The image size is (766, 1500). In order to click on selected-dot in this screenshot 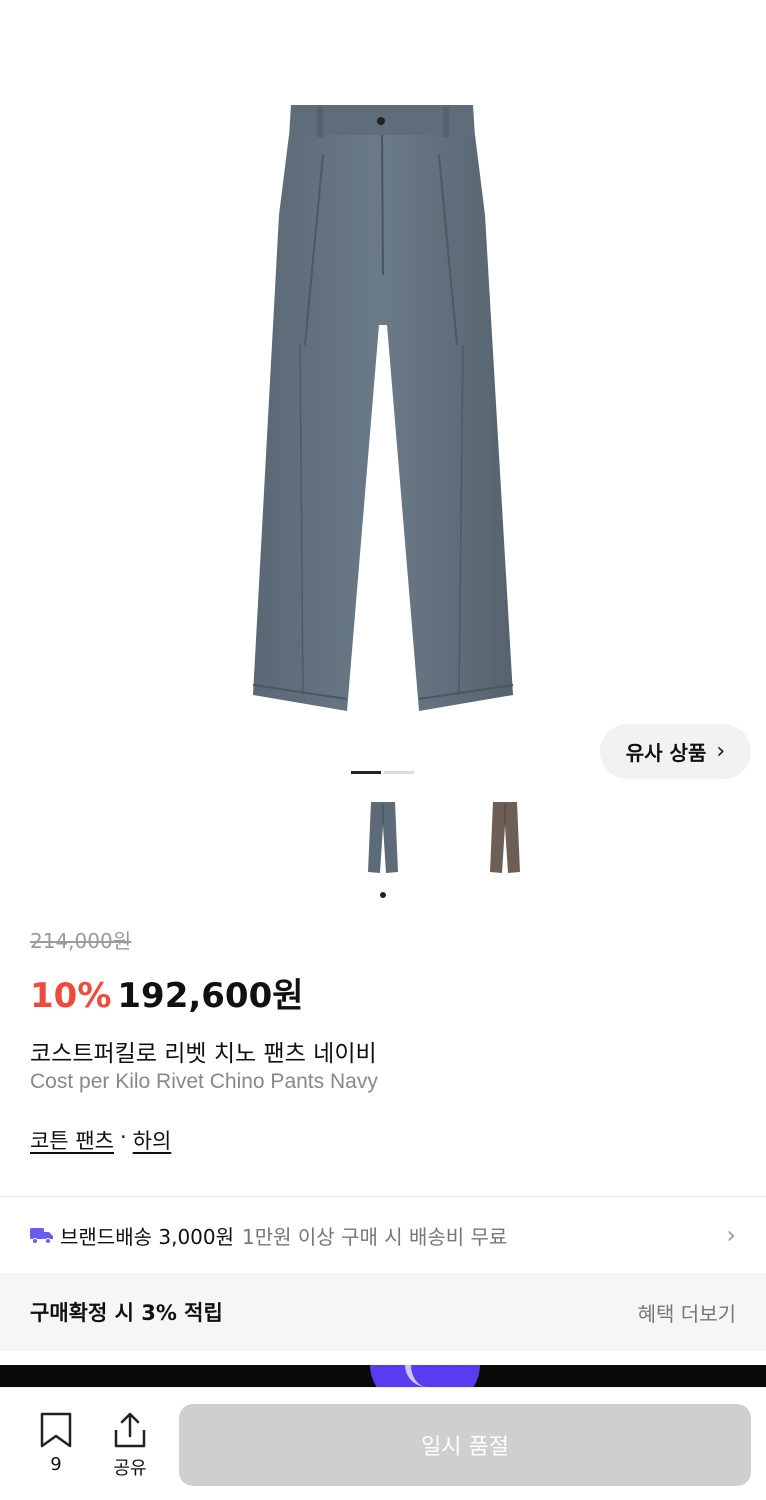, I will do `click(383, 895)`.